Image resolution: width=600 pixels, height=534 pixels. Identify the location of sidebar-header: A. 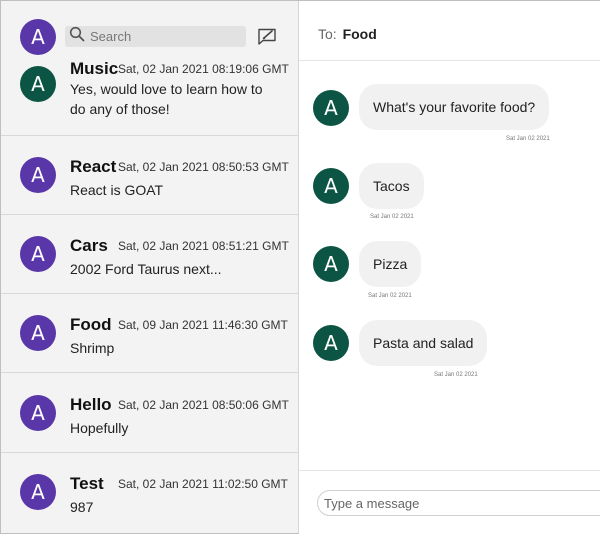
(149, 31).